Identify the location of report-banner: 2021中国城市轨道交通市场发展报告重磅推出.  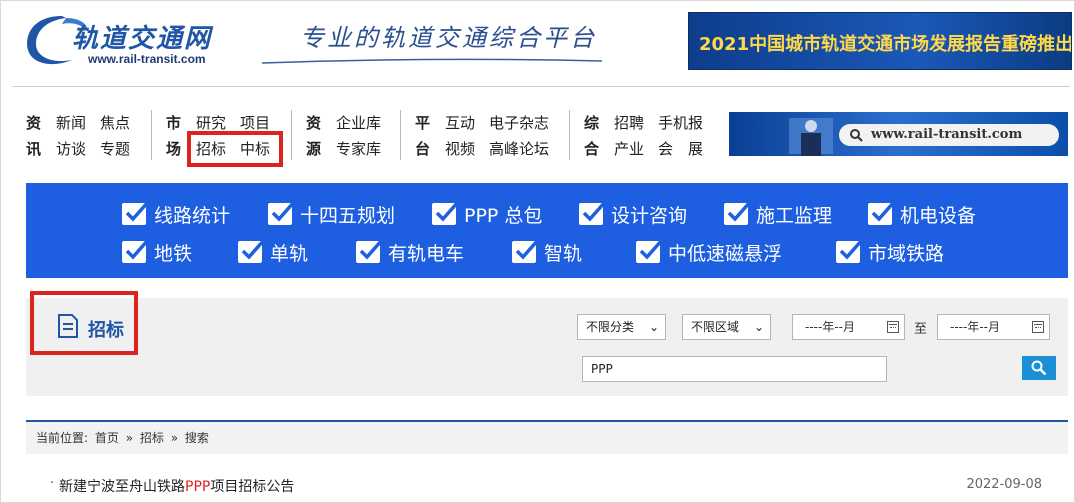
(880, 41).